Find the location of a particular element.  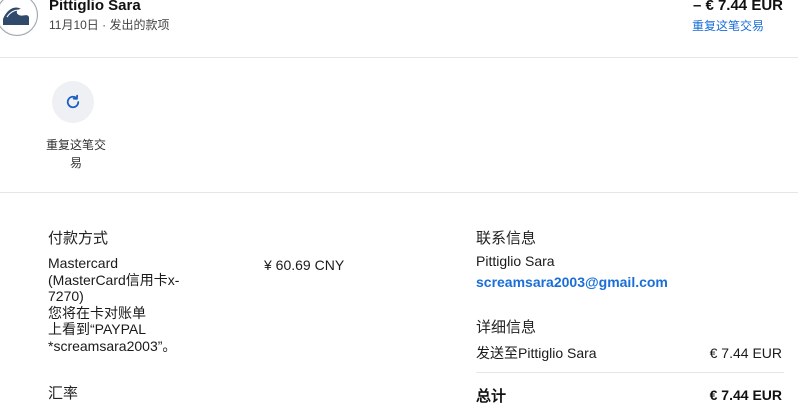

wave-logo-icon is located at coordinates (18, 17).